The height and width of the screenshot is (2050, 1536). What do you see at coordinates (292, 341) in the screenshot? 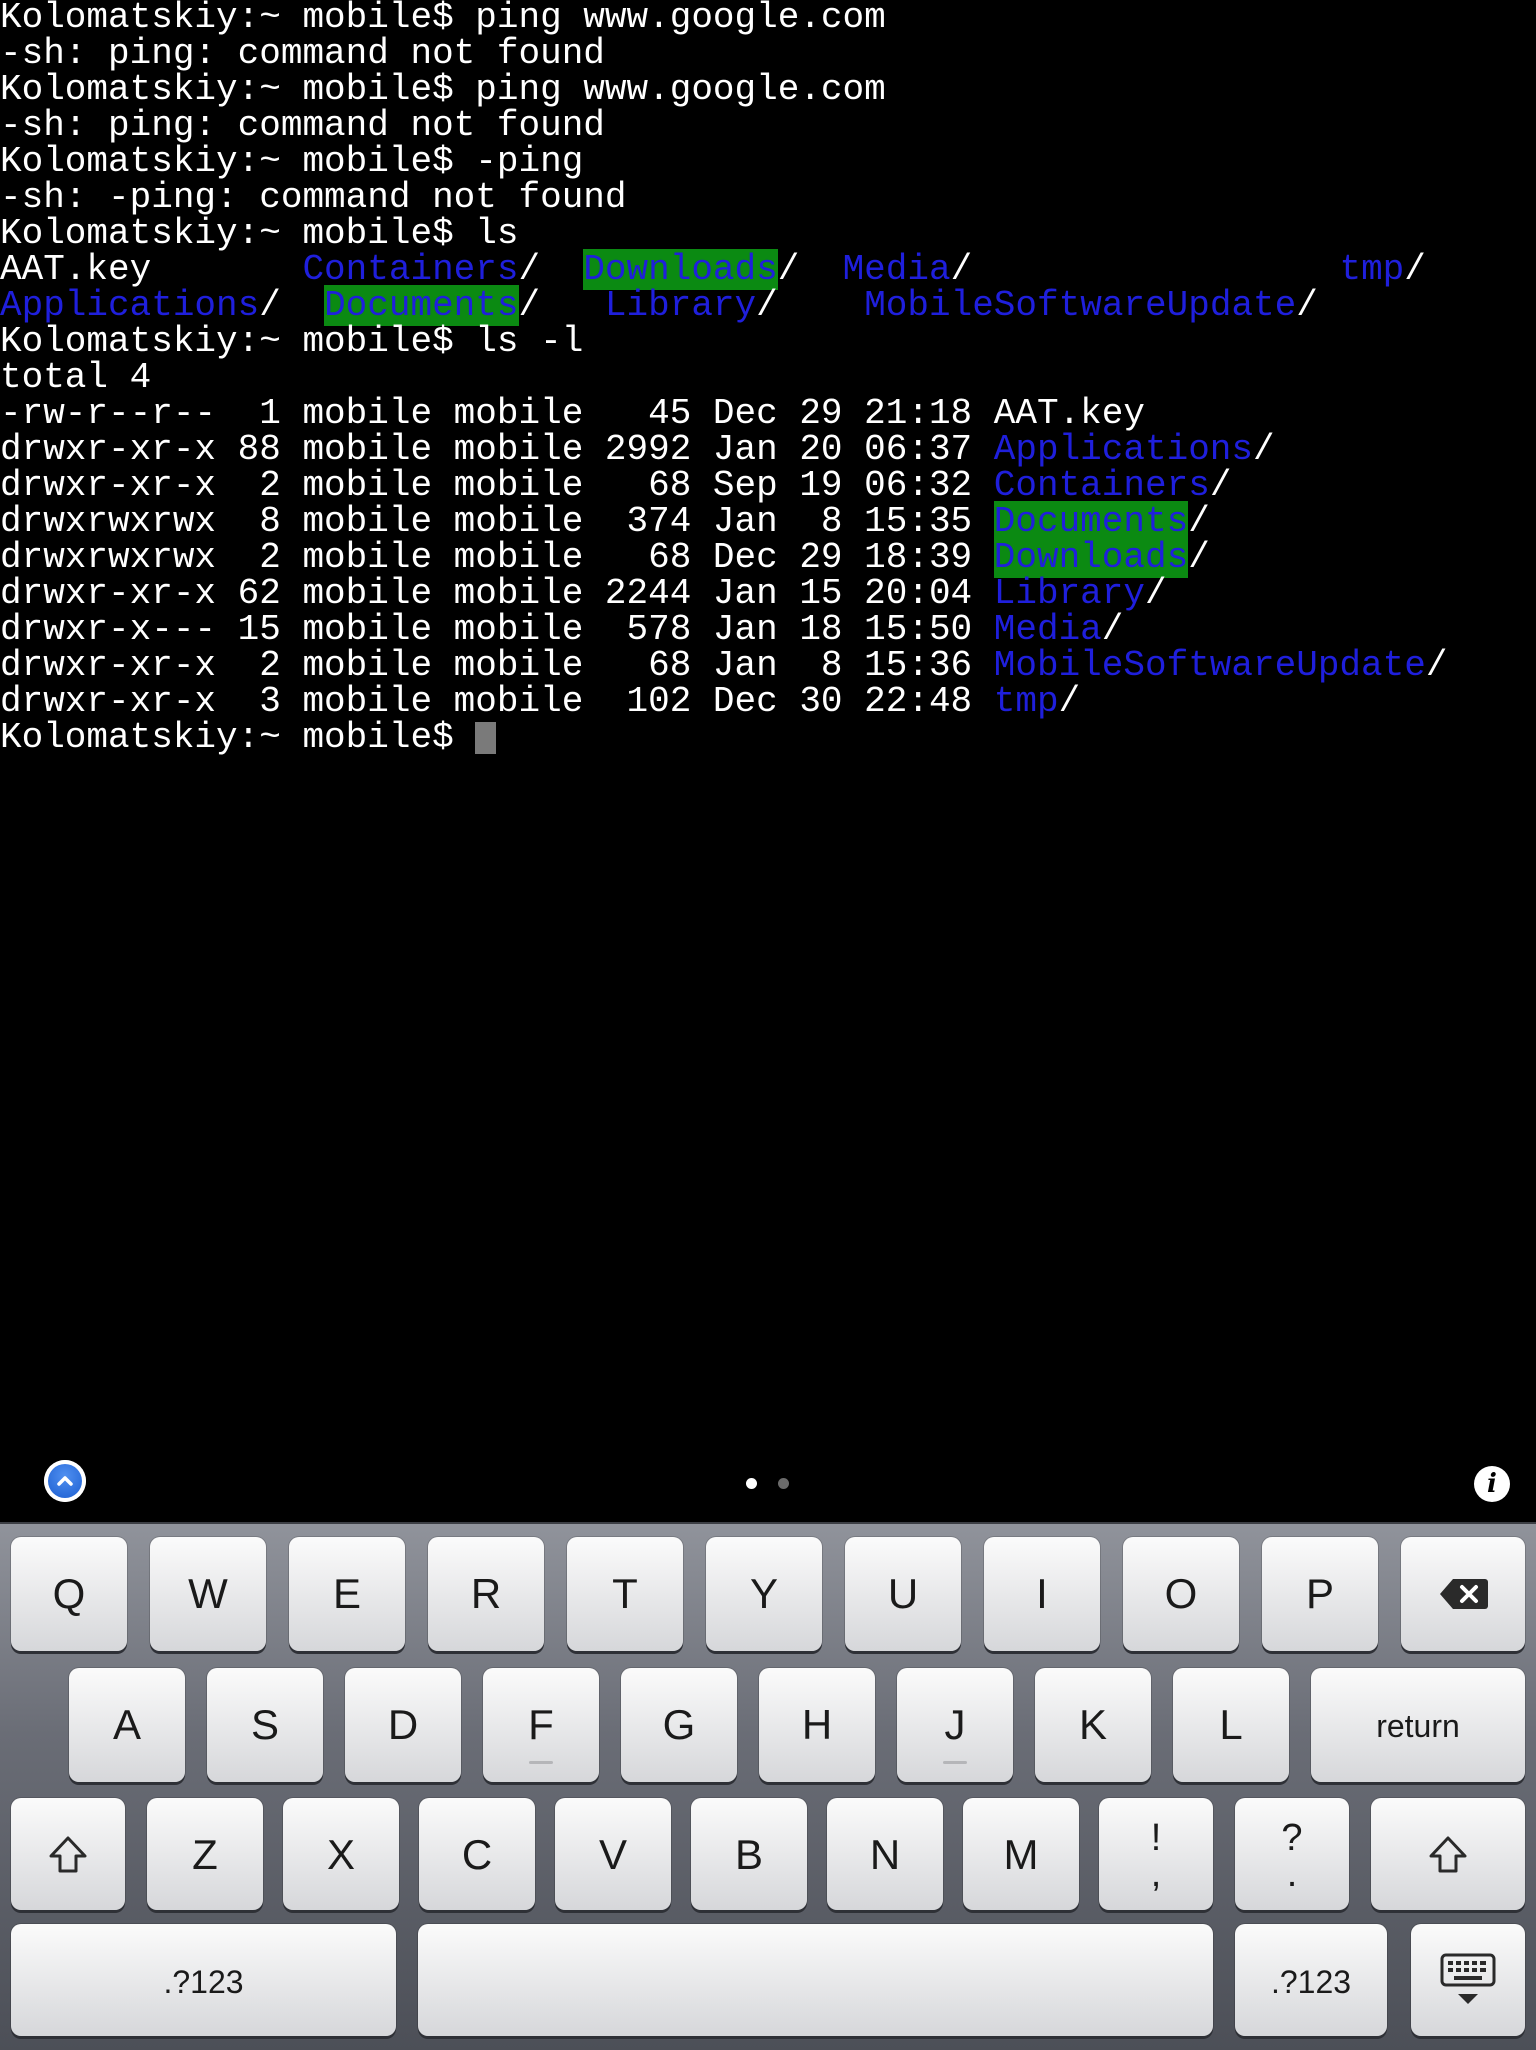
I see `terminal-text: Kolomatskiy:~ mobile$ ls -l` at bounding box center [292, 341].